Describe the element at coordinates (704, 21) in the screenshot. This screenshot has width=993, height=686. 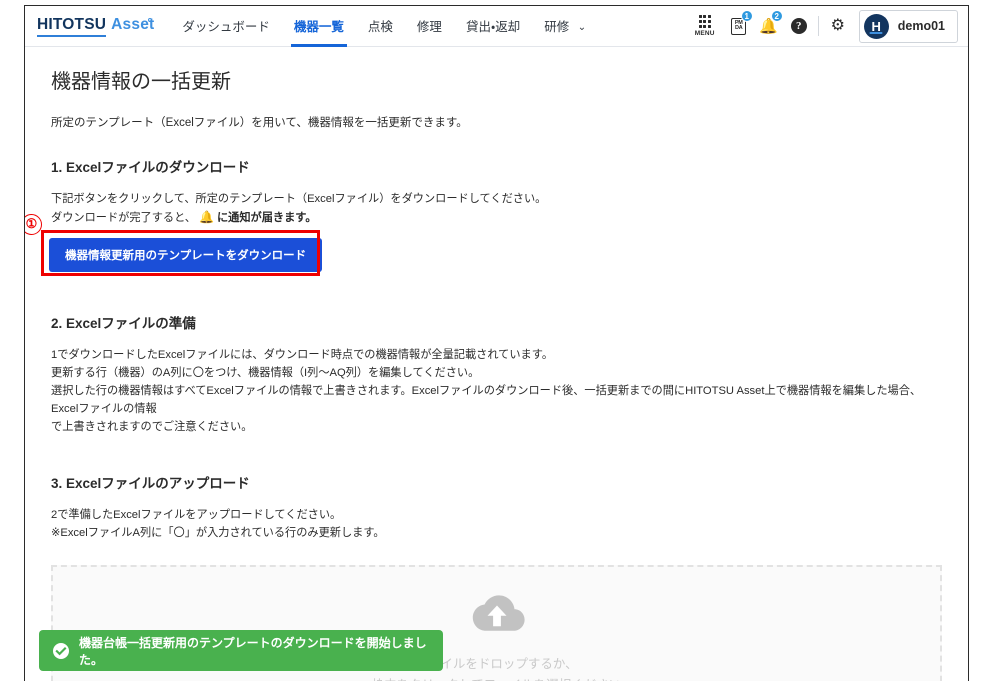
I see `grid-icon` at that location.